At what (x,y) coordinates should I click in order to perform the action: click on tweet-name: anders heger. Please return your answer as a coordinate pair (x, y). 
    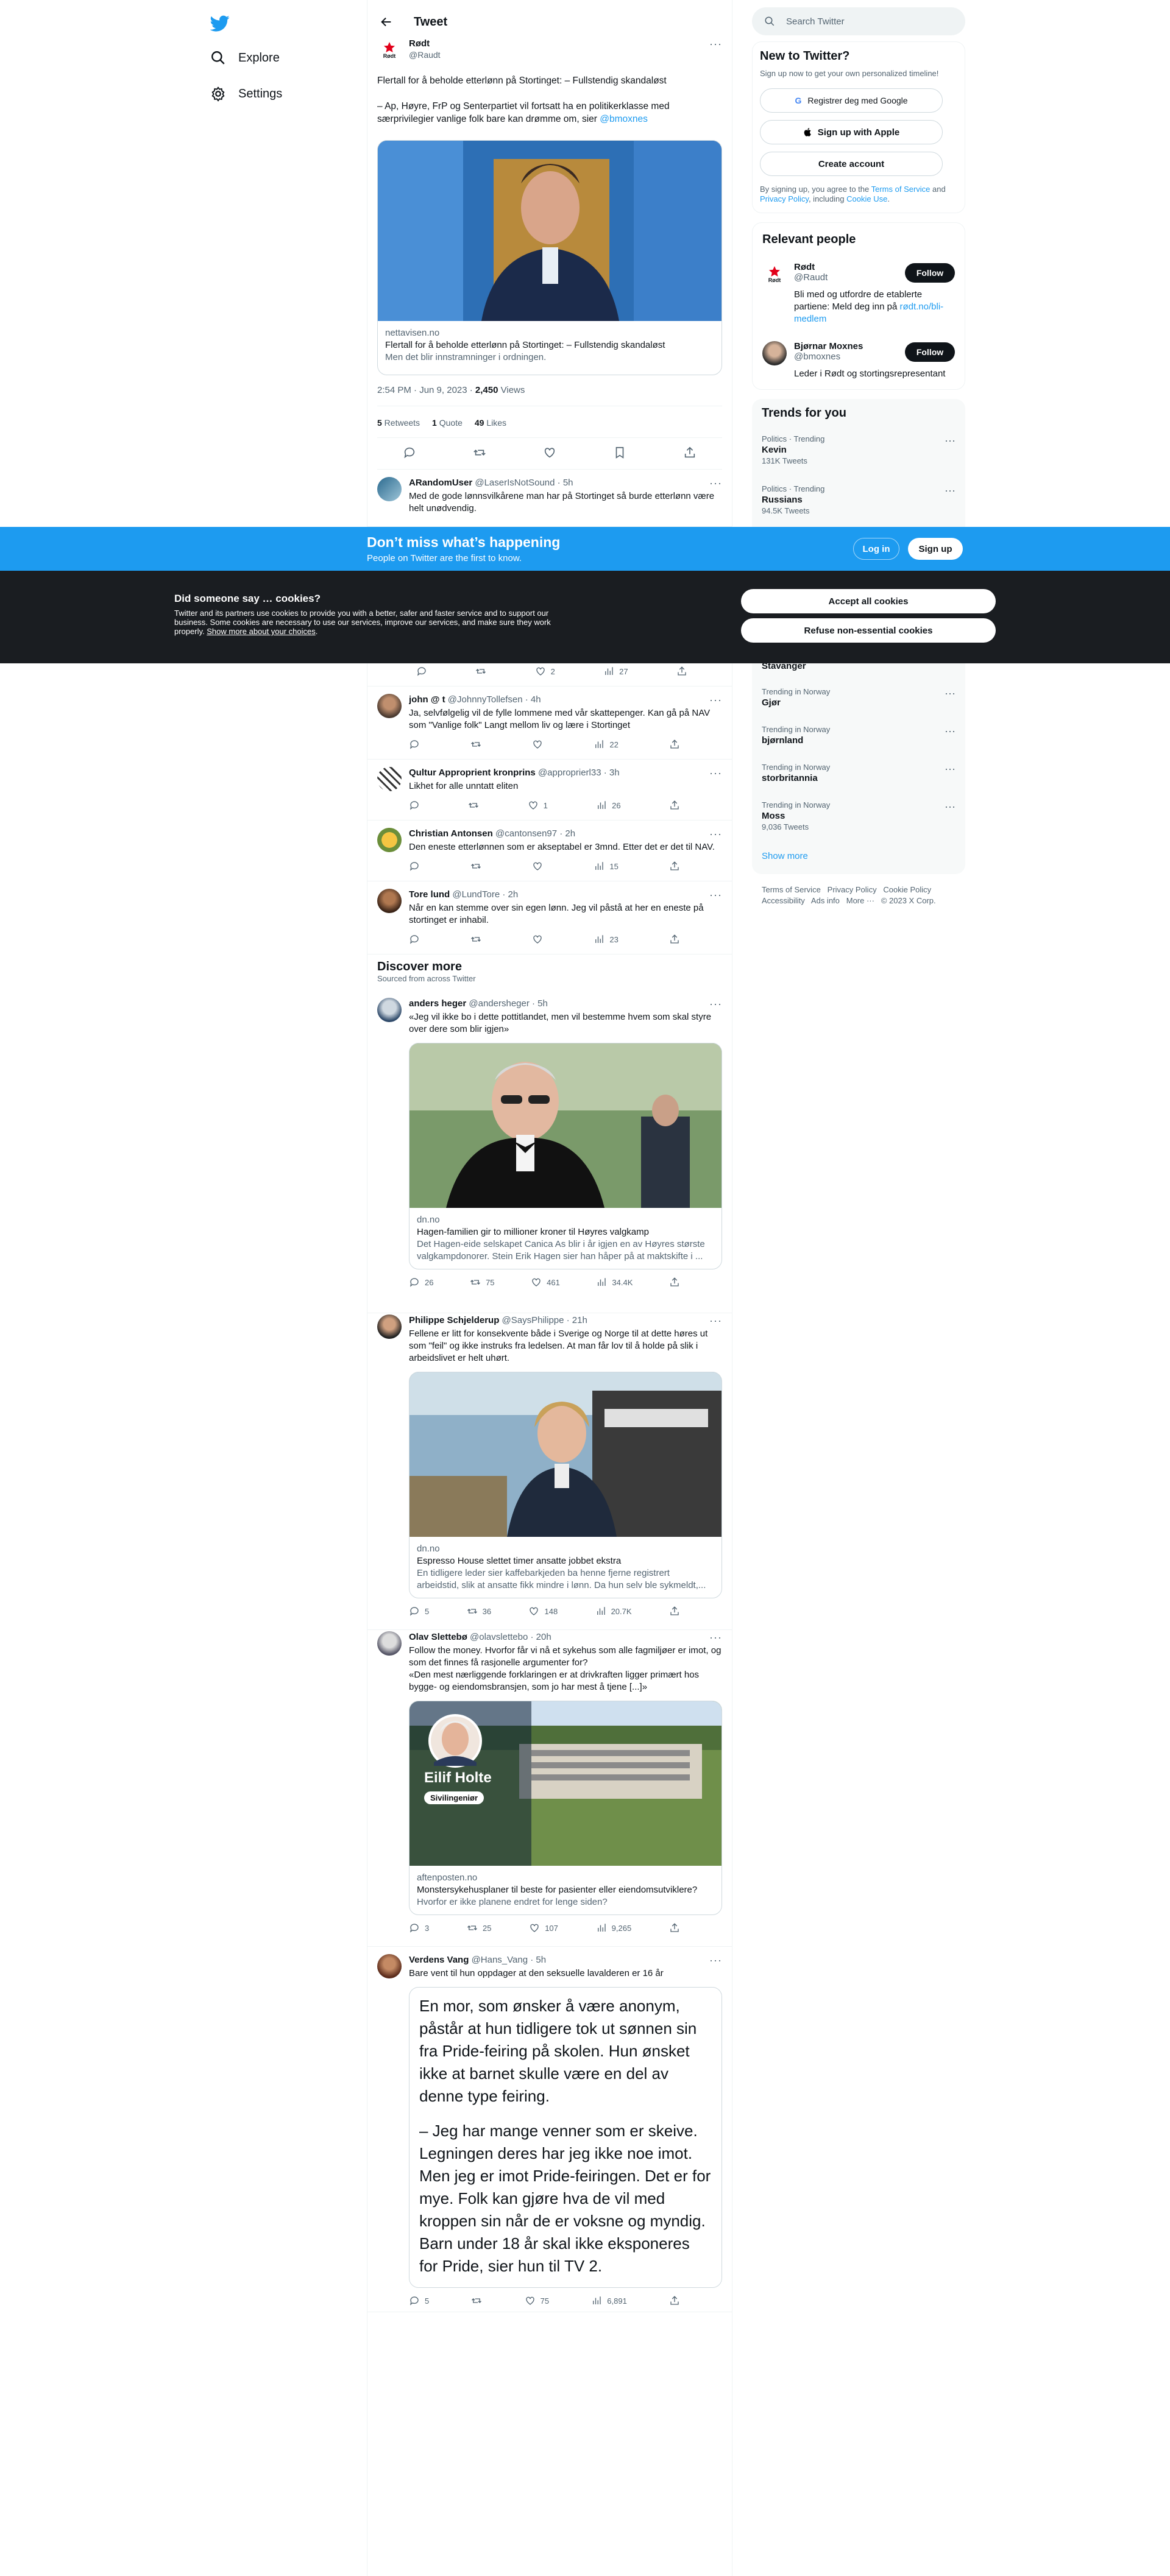
    Looking at the image, I should click on (437, 1004).